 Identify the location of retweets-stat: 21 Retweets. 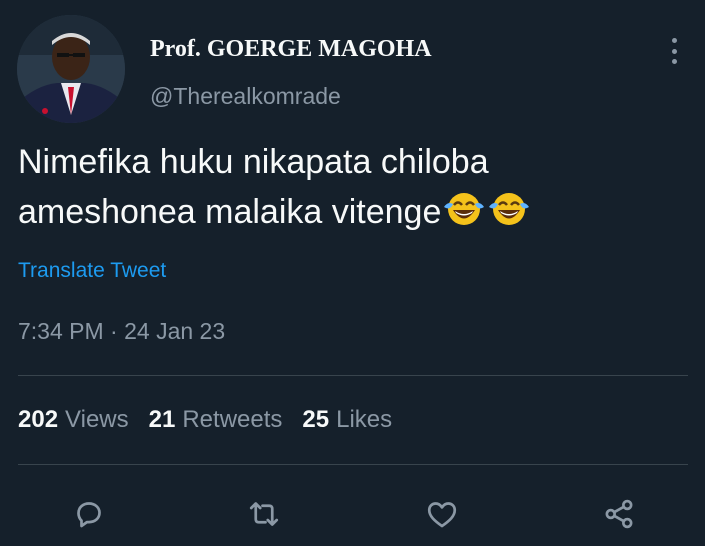
(216, 420).